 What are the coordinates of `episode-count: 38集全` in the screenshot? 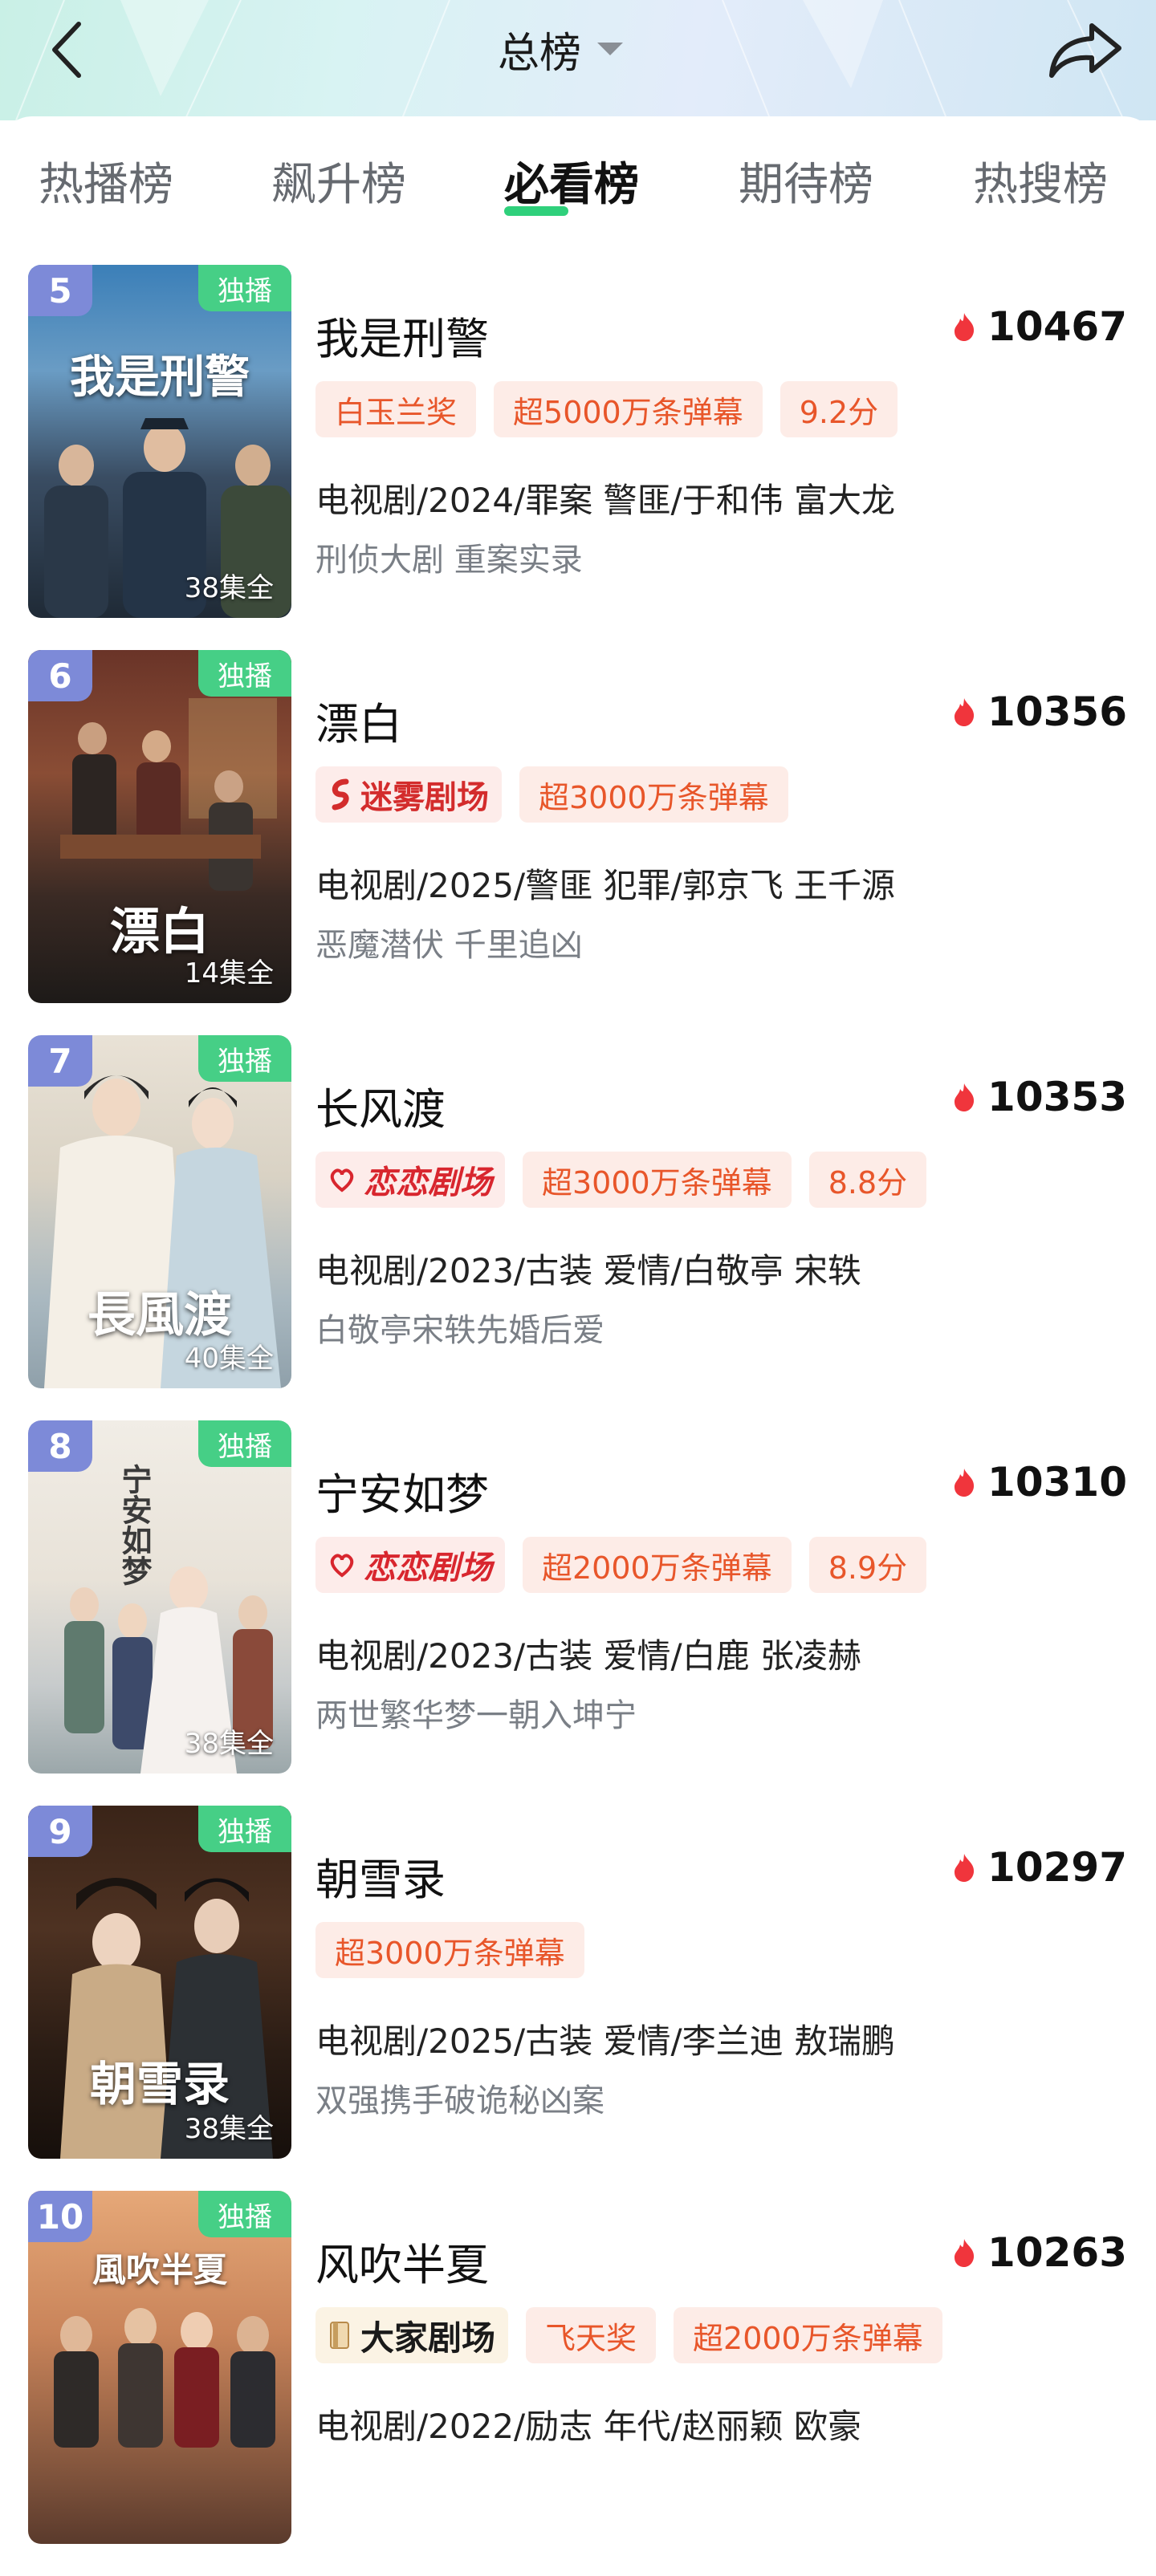 It's located at (229, 1744).